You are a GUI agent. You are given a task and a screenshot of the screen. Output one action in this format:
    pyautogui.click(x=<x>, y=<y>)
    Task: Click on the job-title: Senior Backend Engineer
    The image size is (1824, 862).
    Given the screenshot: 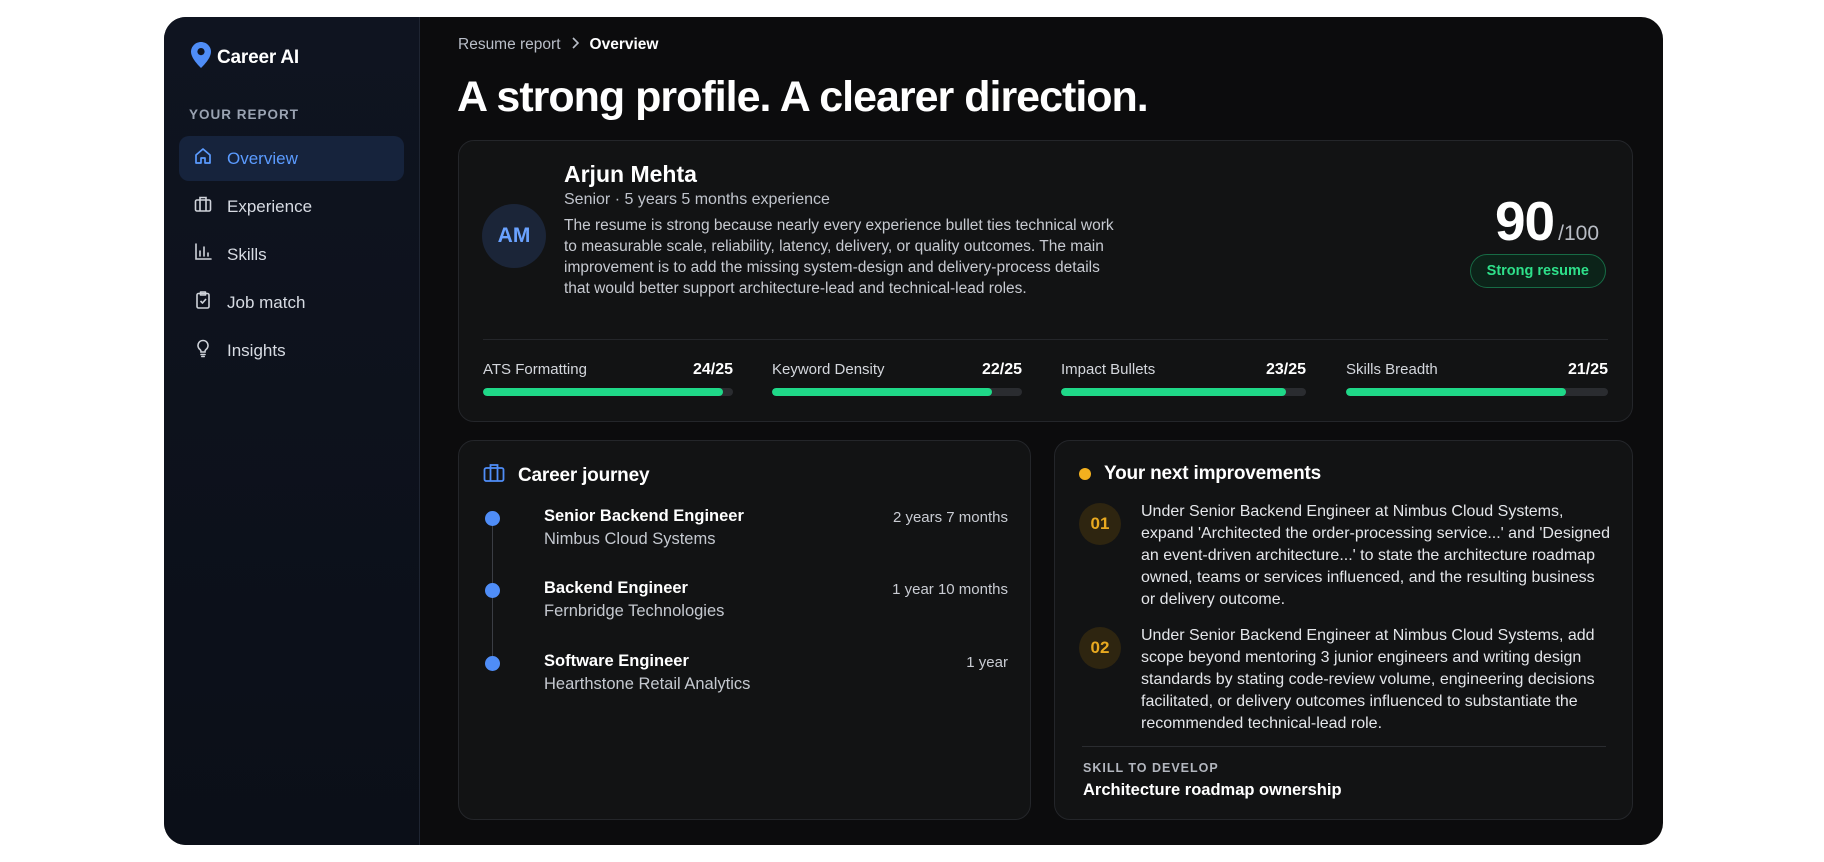 What is the action you would take?
    pyautogui.click(x=644, y=516)
    